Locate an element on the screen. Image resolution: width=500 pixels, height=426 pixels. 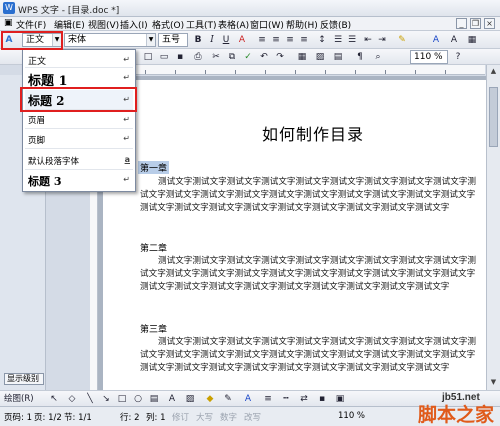
dash-style-icon: ┅ is located at coordinates (286, 399).